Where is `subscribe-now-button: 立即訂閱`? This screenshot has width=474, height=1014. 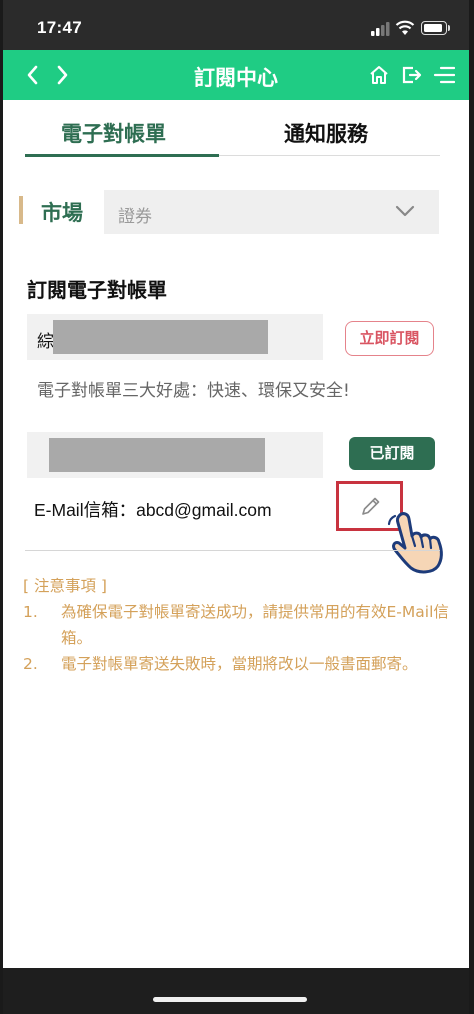
subscribe-now-button: 立即訂閱 is located at coordinates (389, 338).